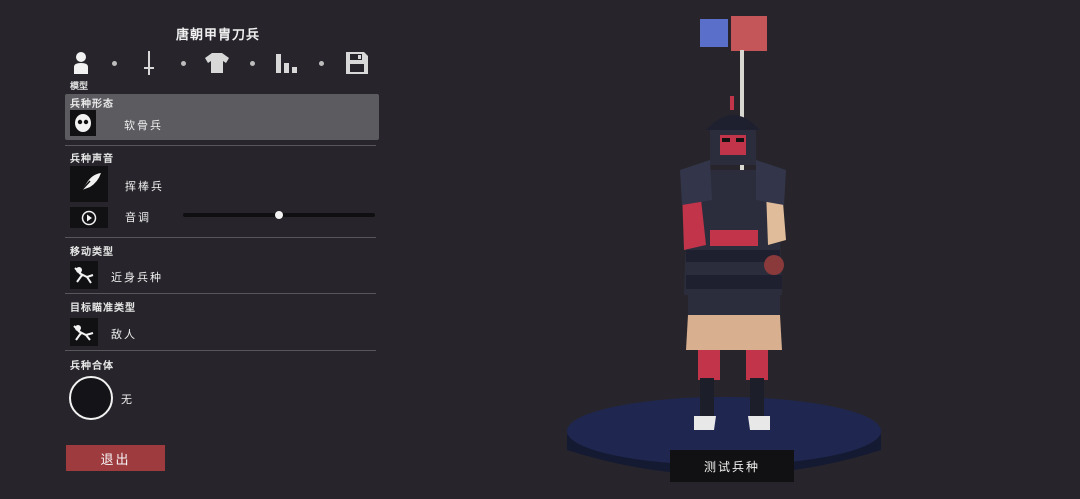  I want to click on play-icon, so click(89, 217).